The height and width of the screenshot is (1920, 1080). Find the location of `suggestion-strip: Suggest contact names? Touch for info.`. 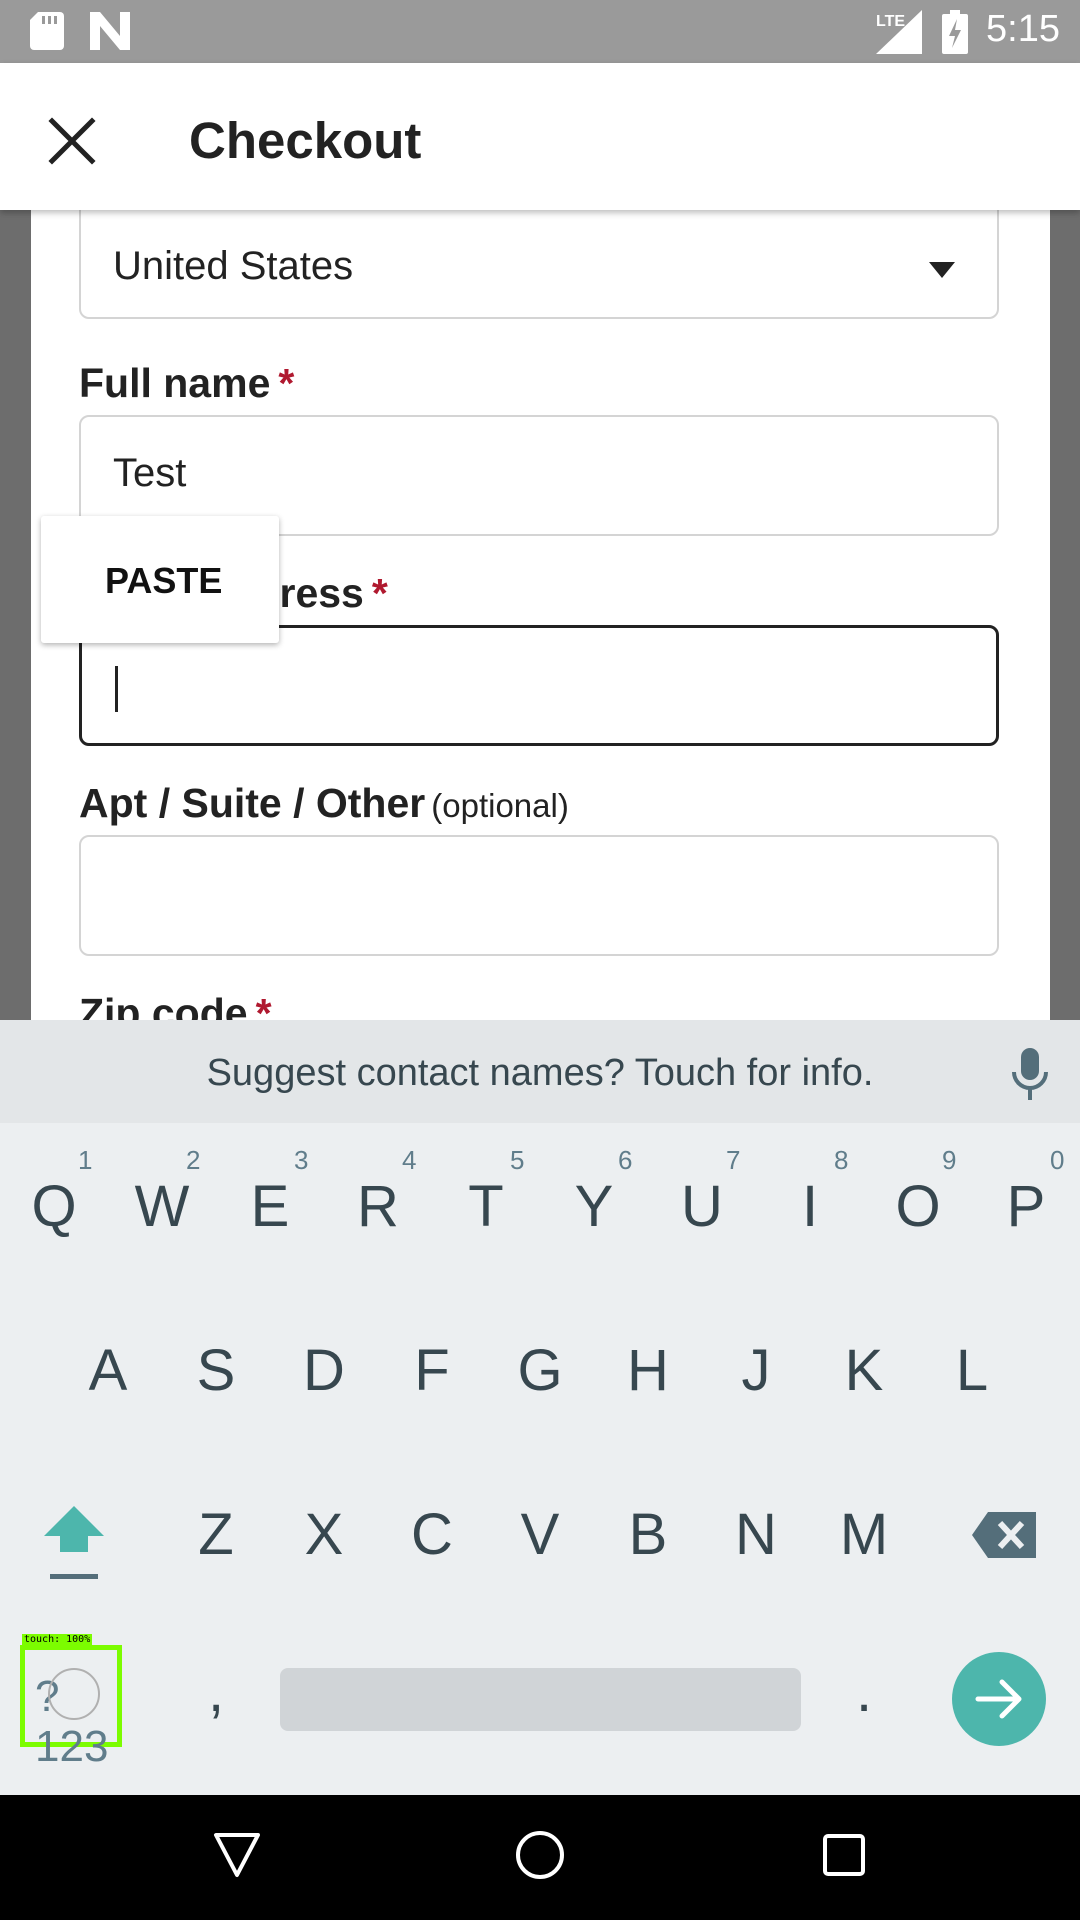

suggestion-strip: Suggest contact names? Touch for info. is located at coordinates (540, 1071).